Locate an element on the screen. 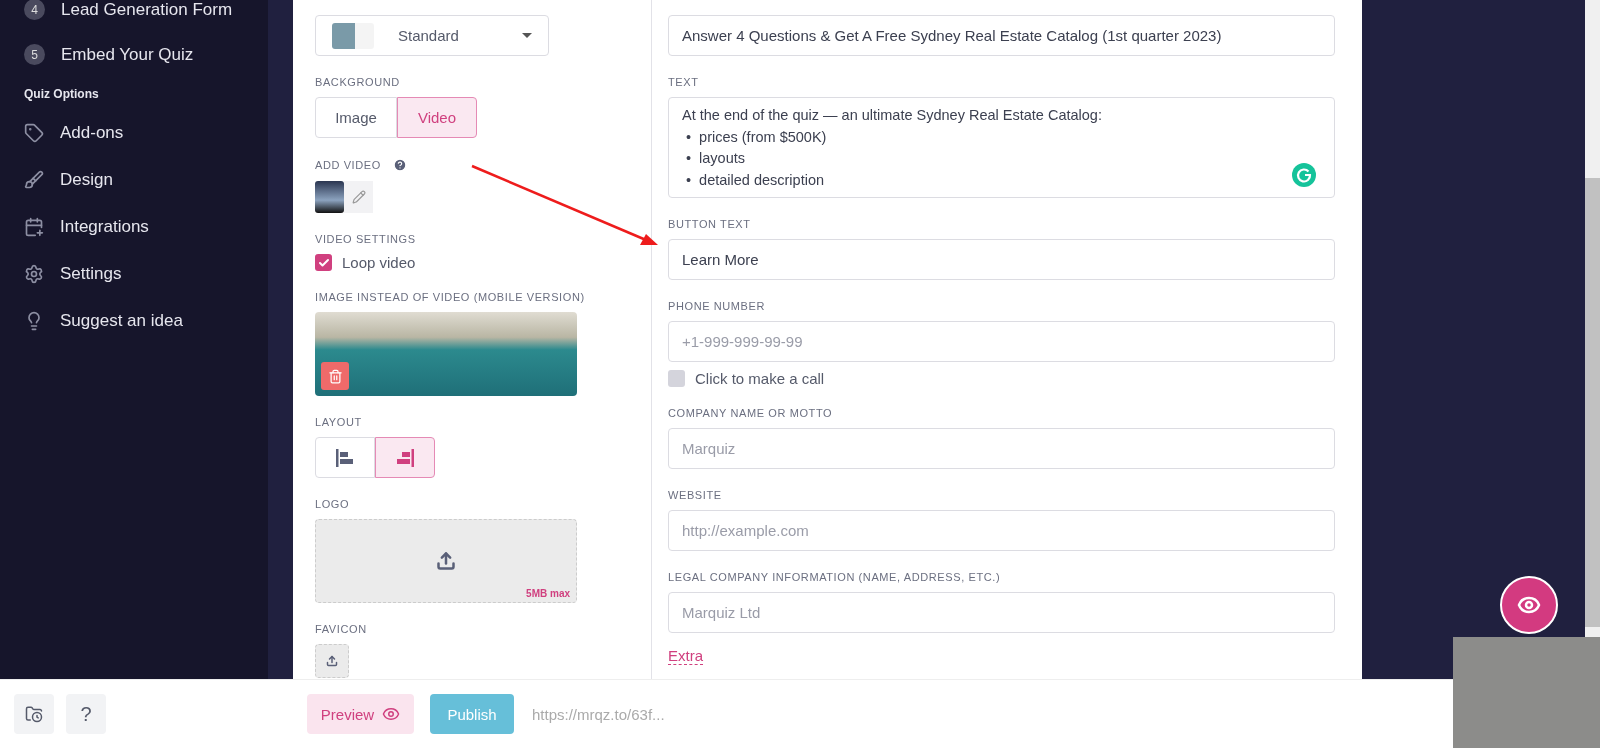  delete-button is located at coordinates (335, 376).